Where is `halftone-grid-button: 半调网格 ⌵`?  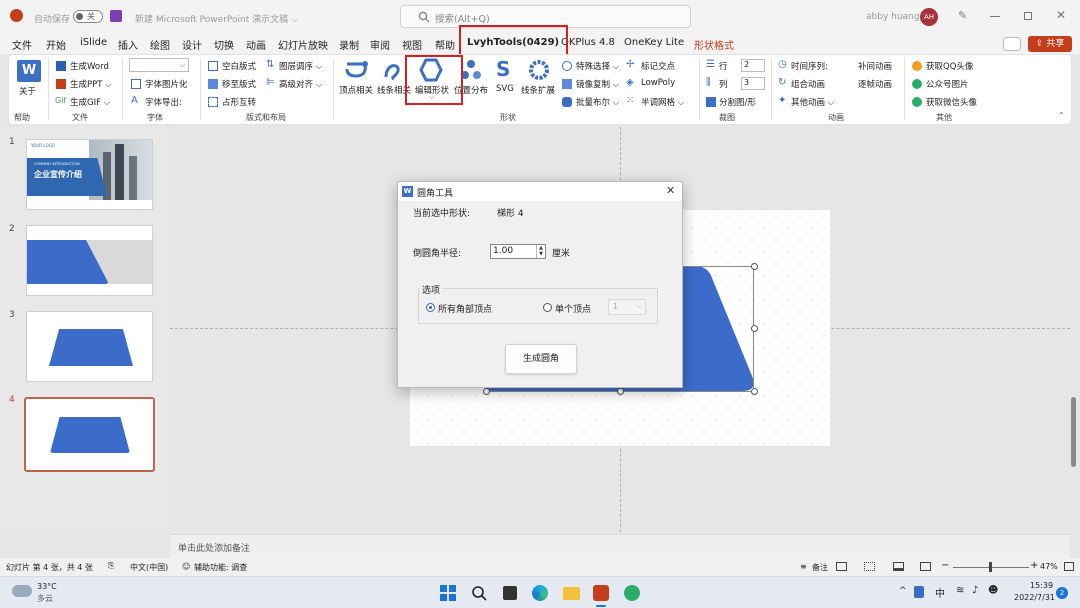 halftone-grid-button: 半调网格 ⌵ is located at coordinates (662, 102).